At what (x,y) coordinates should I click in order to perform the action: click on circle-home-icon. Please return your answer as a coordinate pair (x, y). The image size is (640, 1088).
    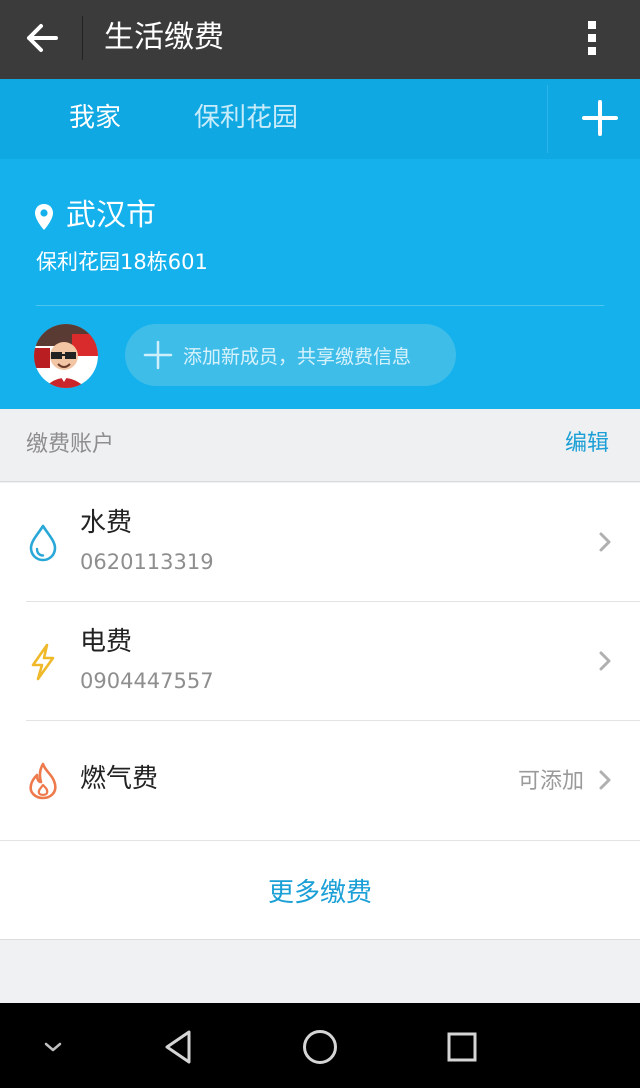
    Looking at the image, I should click on (320, 1047).